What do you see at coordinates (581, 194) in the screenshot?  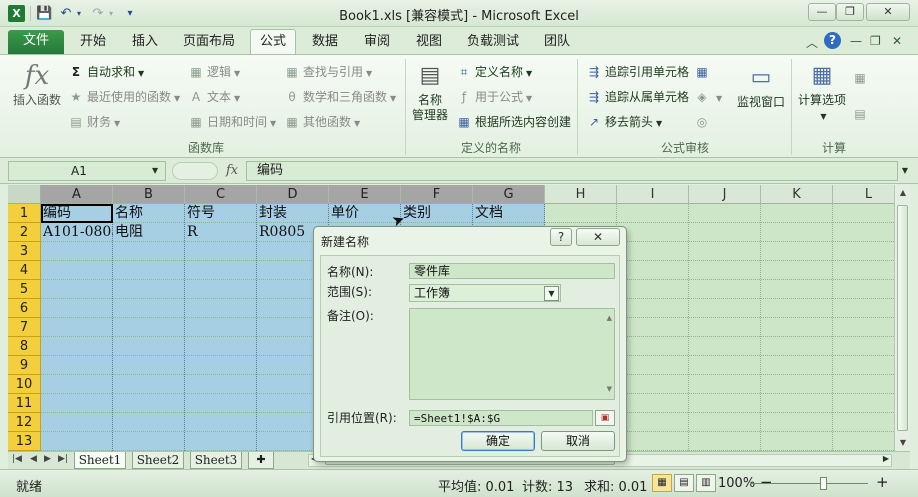 I see `column-header-h: H` at bounding box center [581, 194].